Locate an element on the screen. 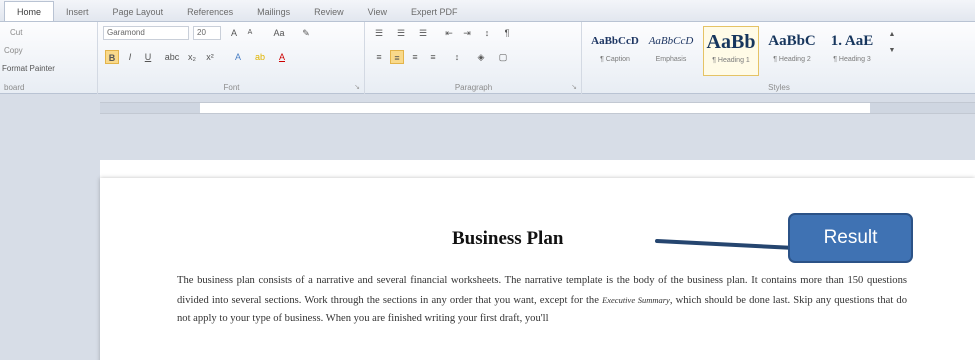 The height and width of the screenshot is (360, 975). line-spacing-icon: ↕ is located at coordinates (457, 57).